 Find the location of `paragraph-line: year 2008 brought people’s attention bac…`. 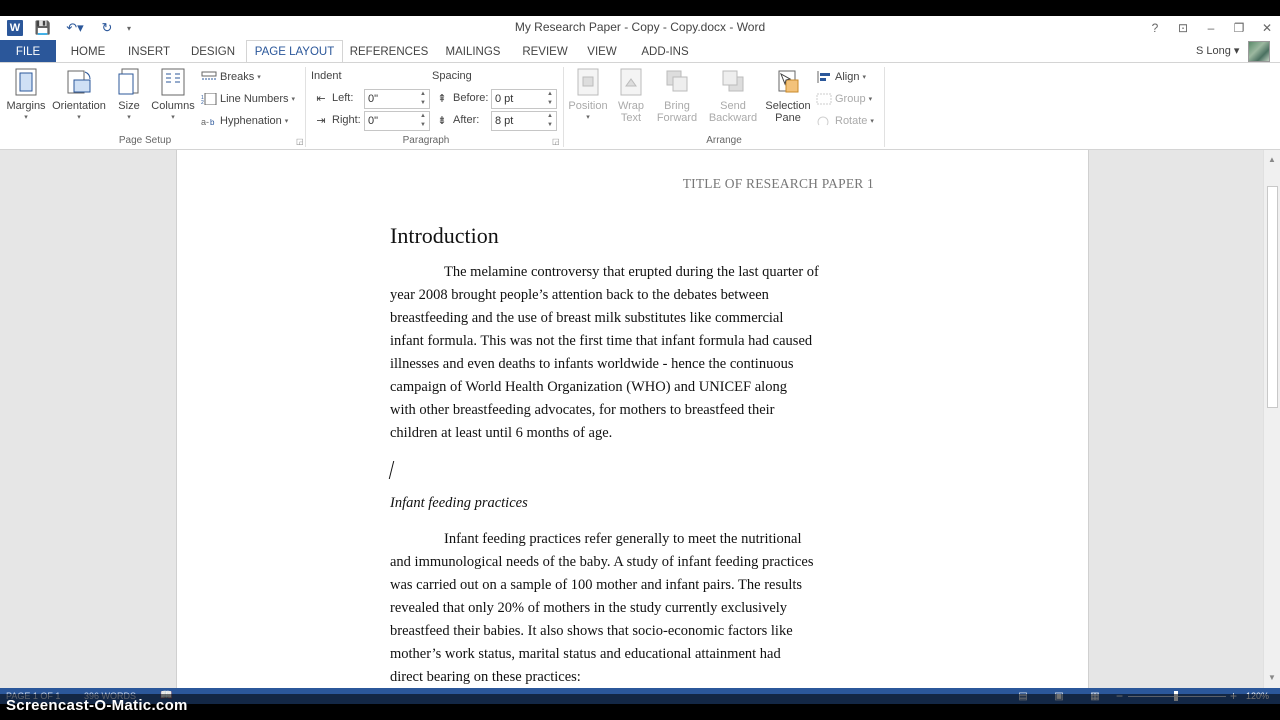

paragraph-line: year 2008 brought people’s attention bac… is located at coordinates (635, 295).